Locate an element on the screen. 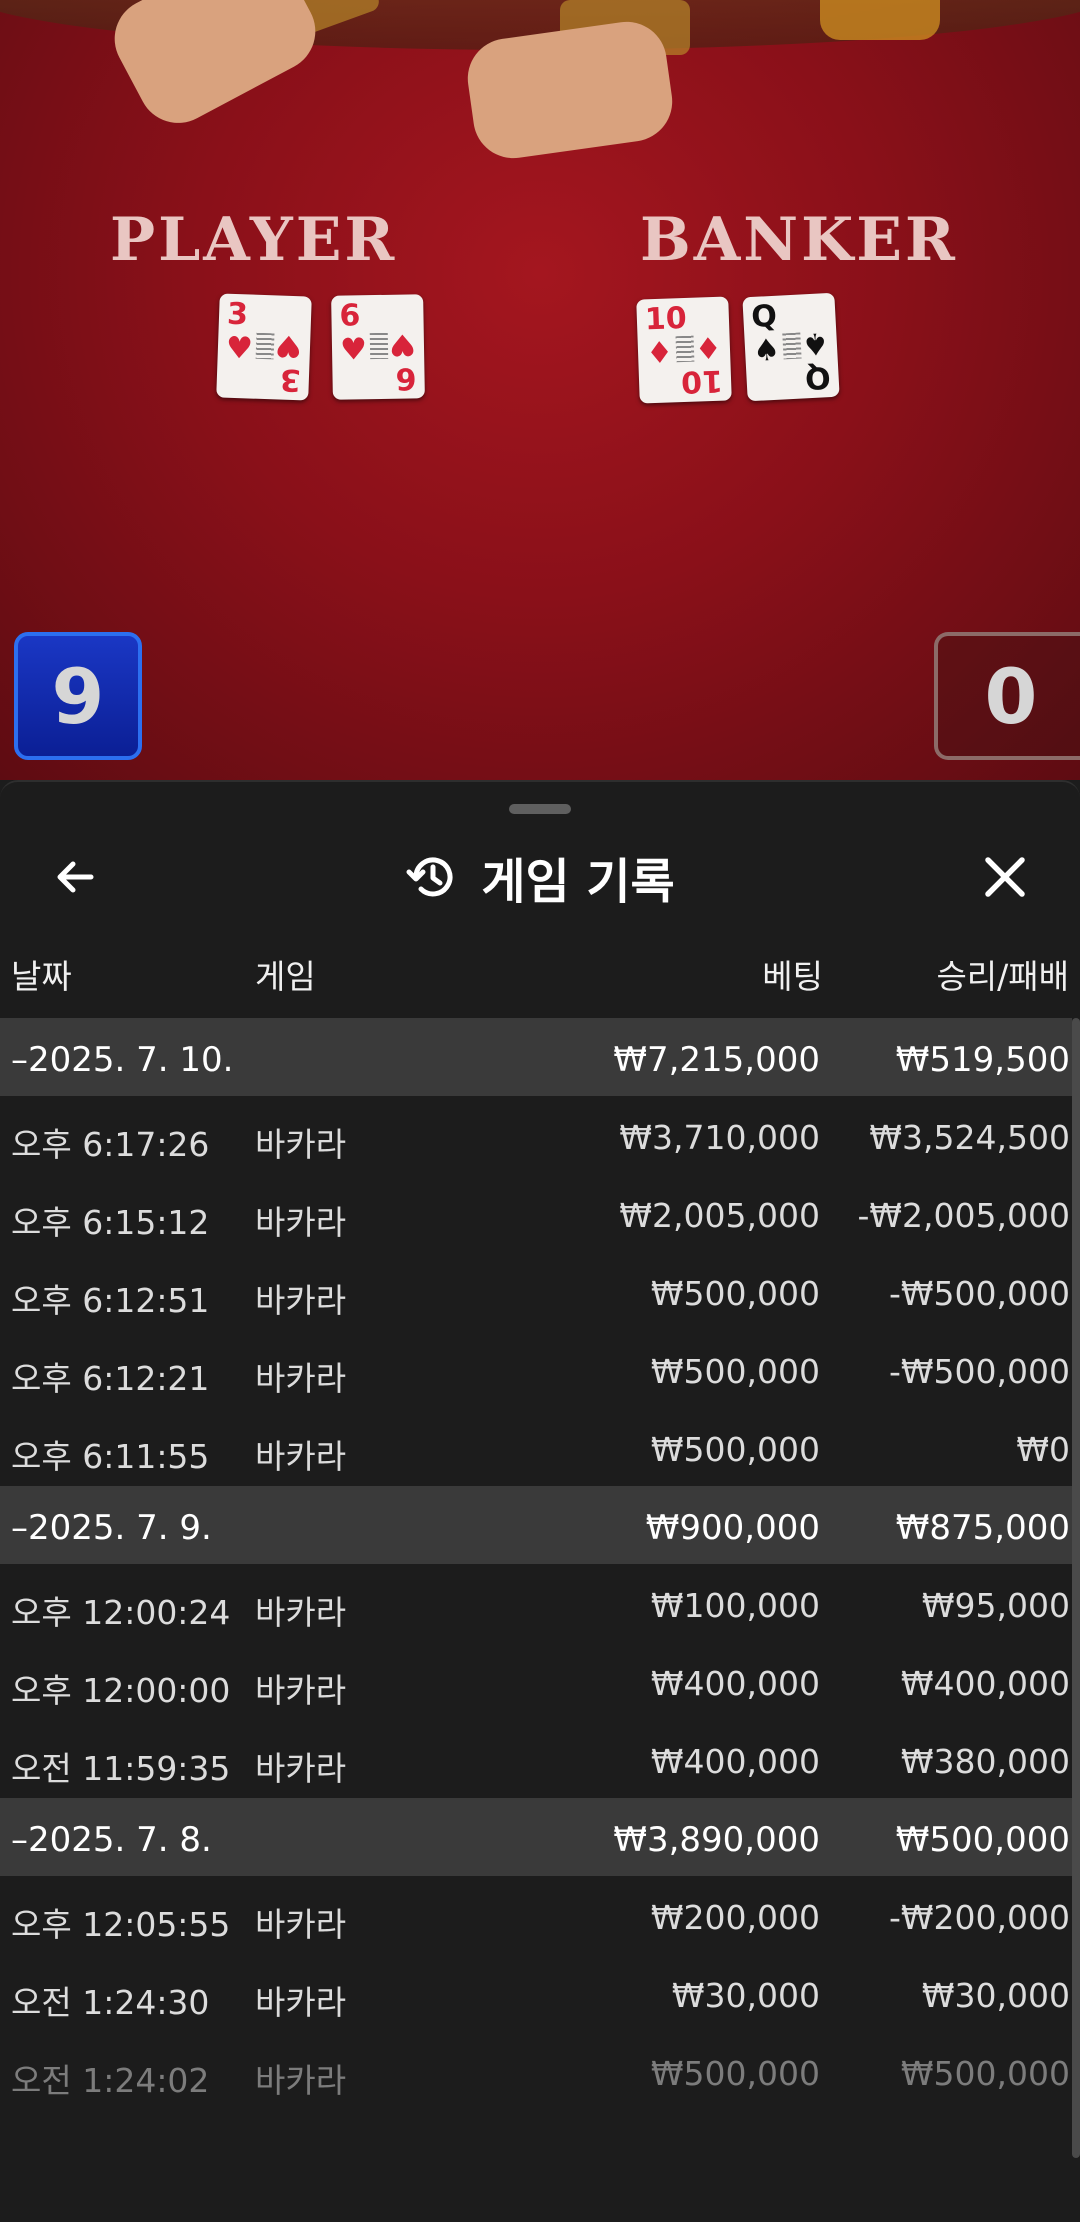  column-header-win-loss: 승리/패배 is located at coordinates (1002, 976).